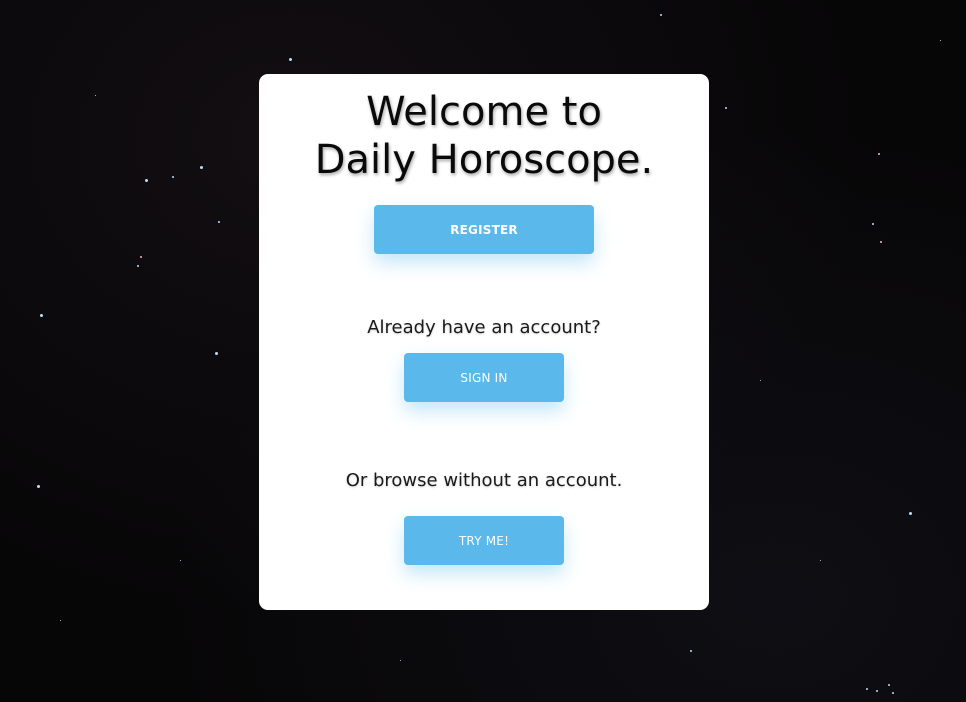 The width and height of the screenshot is (966, 702). I want to click on title-line-1: Welcome to, so click(484, 112).